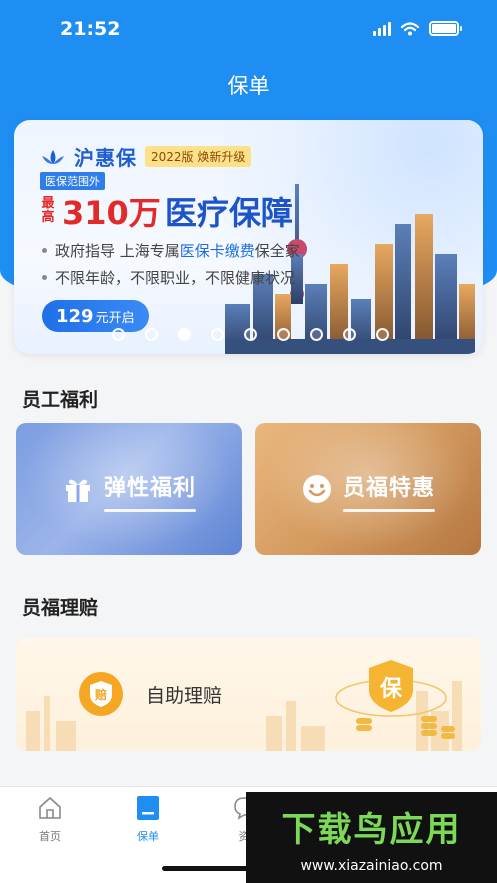 The height and width of the screenshot is (883, 497). What do you see at coordinates (90, 29) in the screenshot?
I see `status-time: 21:52` at bounding box center [90, 29].